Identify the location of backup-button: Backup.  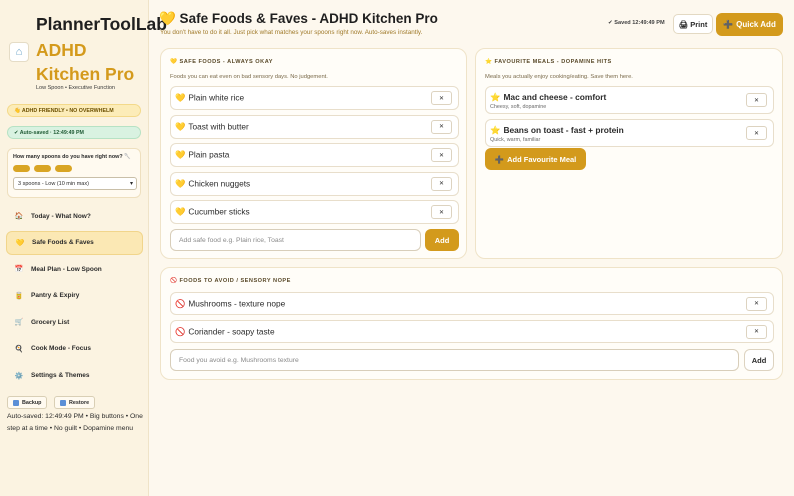
(27, 402).